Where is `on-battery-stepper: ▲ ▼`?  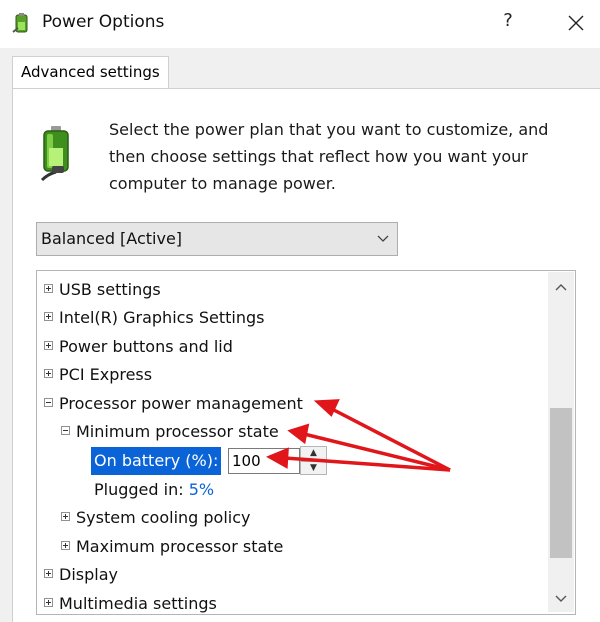
on-battery-stepper: ▲ ▼ is located at coordinates (313, 460).